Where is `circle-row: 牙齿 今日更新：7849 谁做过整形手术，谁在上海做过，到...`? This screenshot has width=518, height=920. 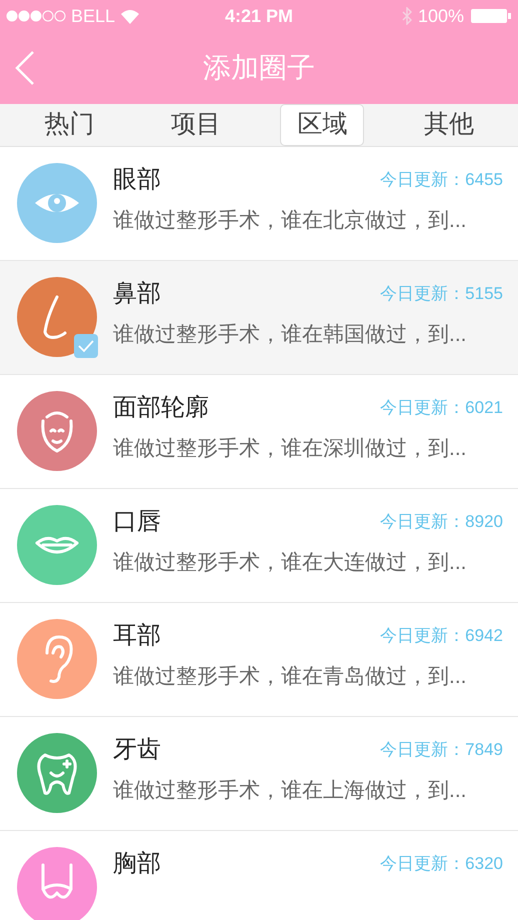 circle-row: 牙齿 今日更新：7849 谁做过整形手术，谁在上海做过，到... is located at coordinates (259, 773).